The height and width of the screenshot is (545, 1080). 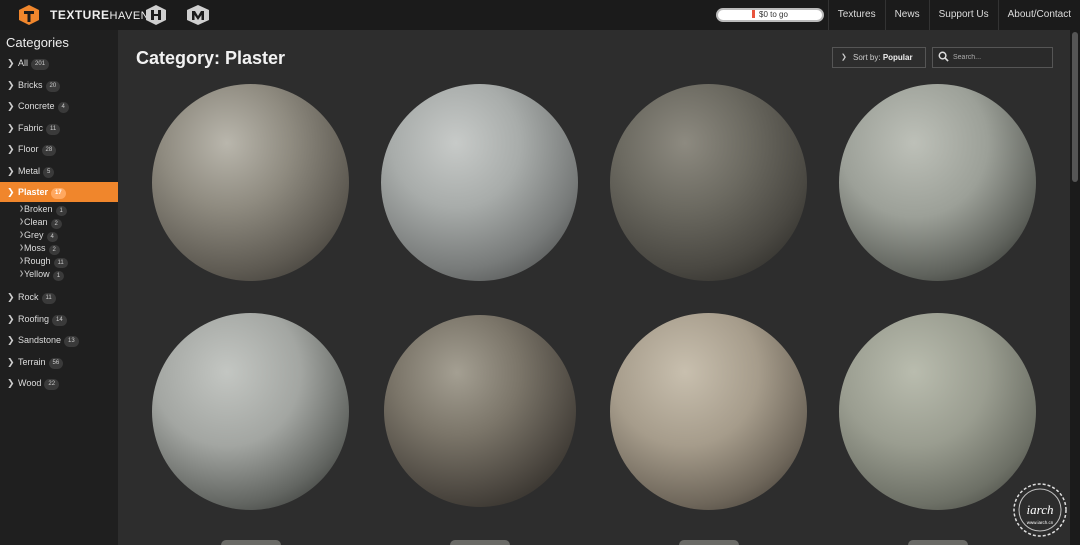 I want to click on category-label: Floor, so click(x=28, y=149).